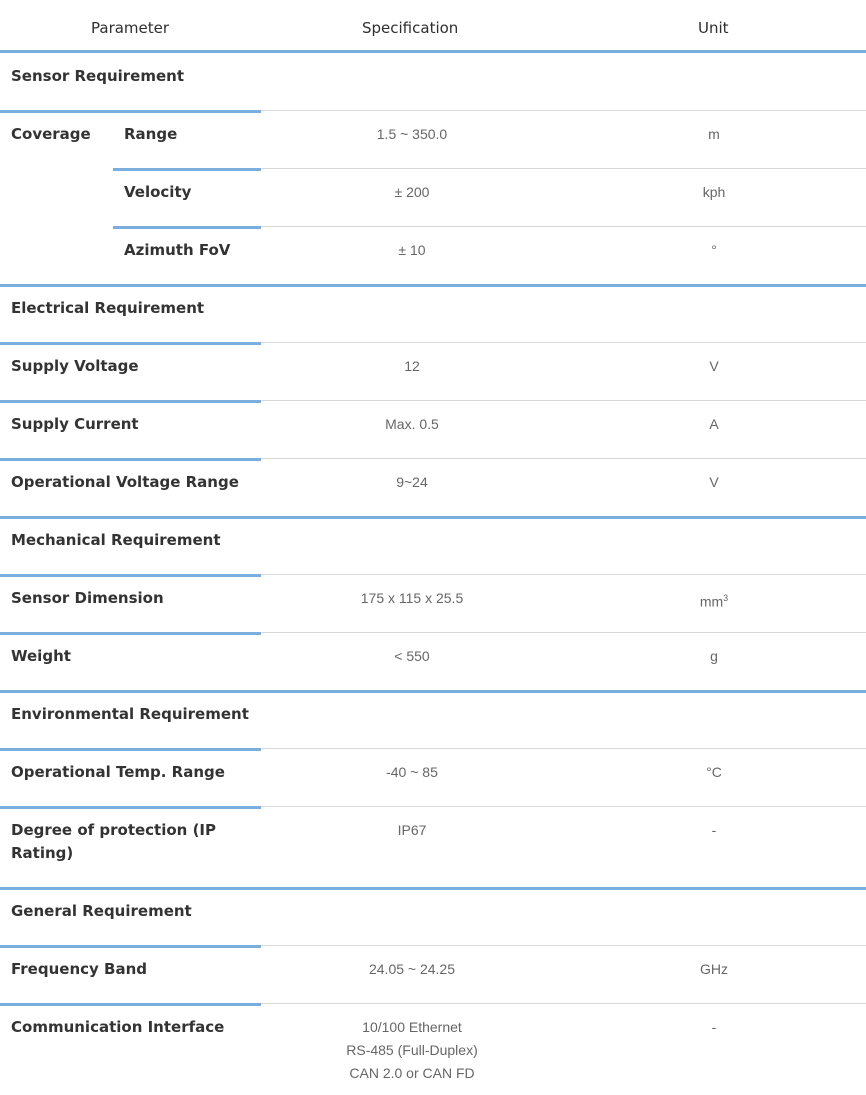 Image resolution: width=866 pixels, height=1095 pixels. I want to click on header-parameter: Parameter, so click(130, 28).